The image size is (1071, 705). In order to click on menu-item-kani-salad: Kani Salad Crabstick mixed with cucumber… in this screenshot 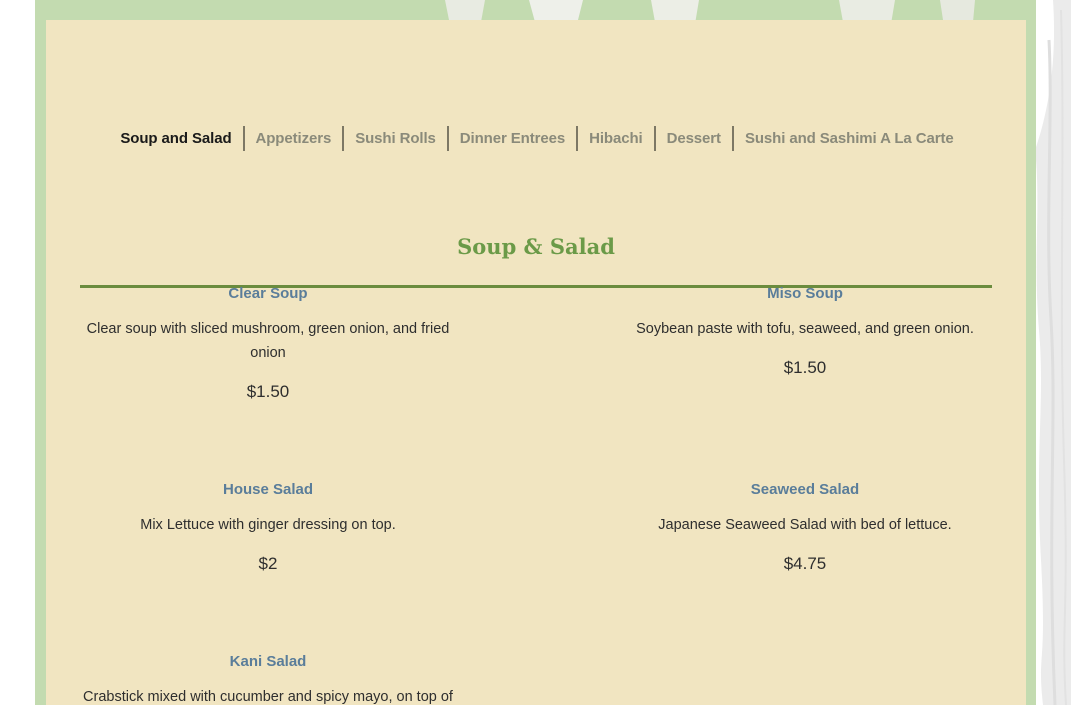, I will do `click(268, 679)`.